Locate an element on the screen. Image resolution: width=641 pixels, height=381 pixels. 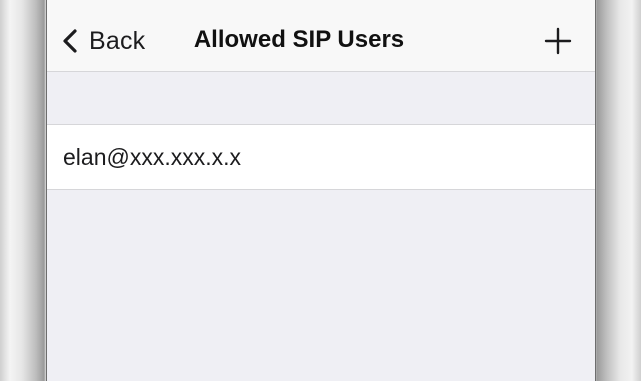
list-item: elan@xxx.xxx.x.x is located at coordinates (321, 157).